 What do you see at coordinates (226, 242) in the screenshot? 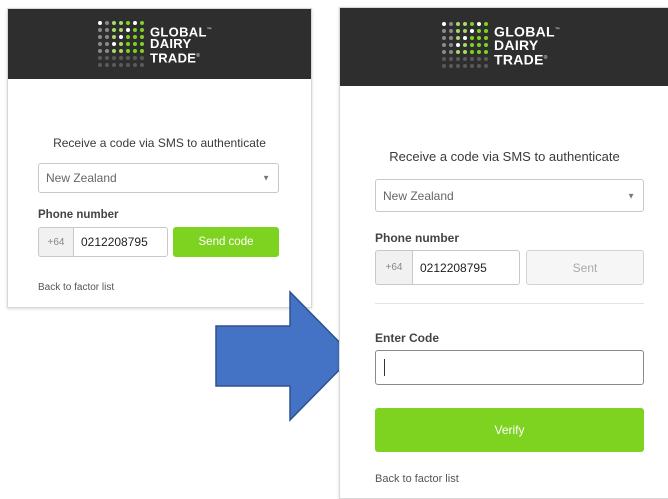
I see `send-code-button: Send code` at bounding box center [226, 242].